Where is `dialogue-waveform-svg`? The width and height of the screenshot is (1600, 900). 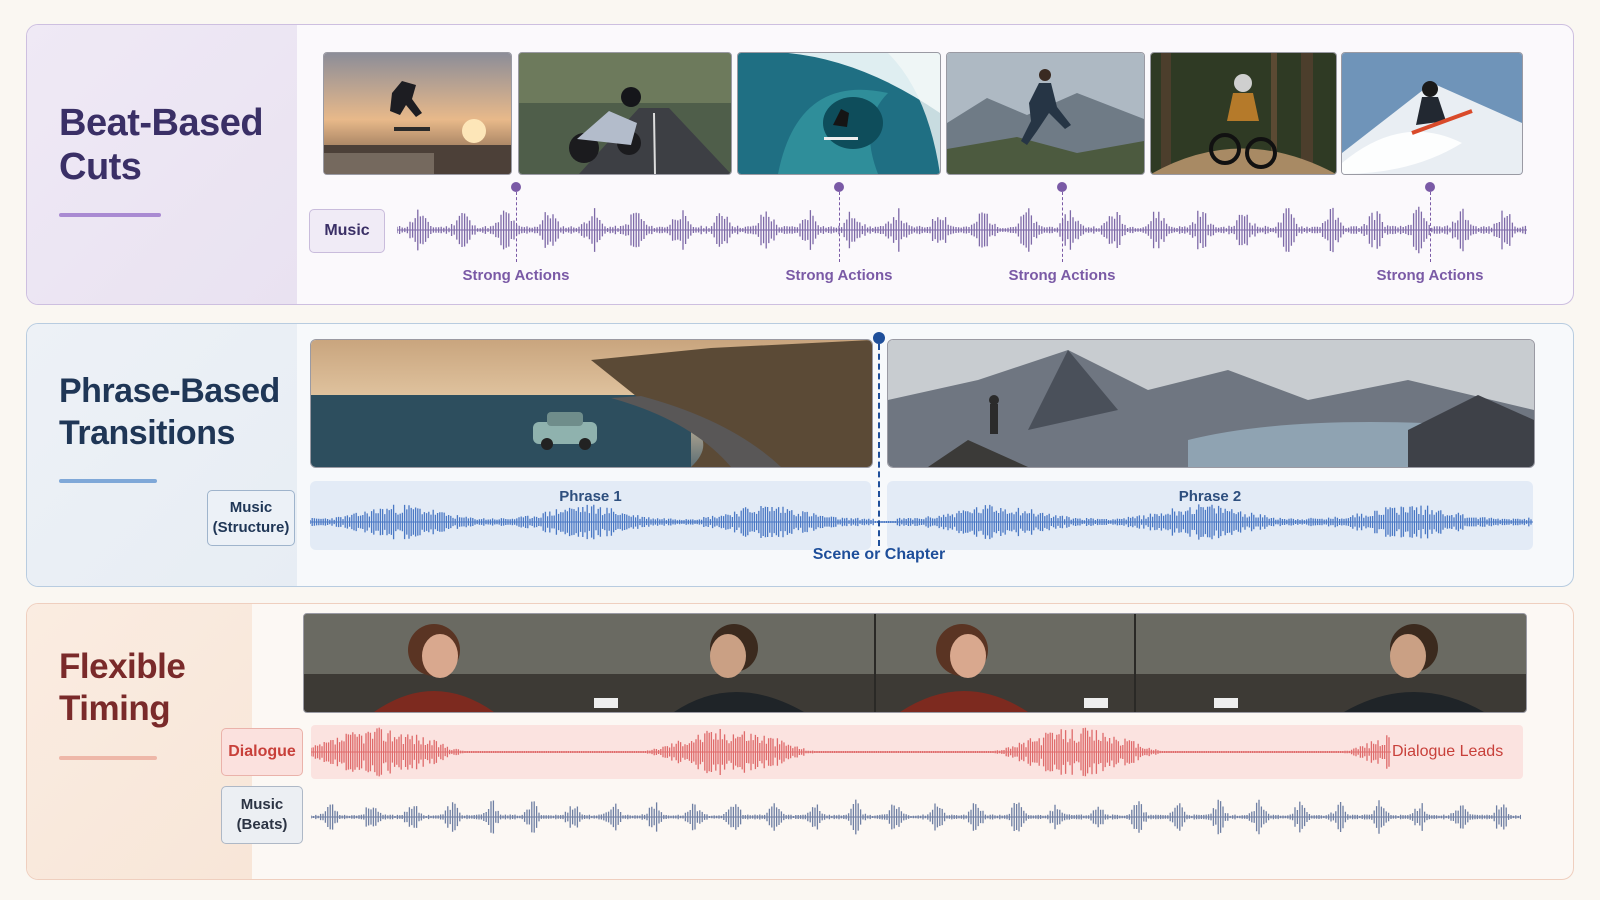
dialogue-waveform-svg is located at coordinates (851, 752).